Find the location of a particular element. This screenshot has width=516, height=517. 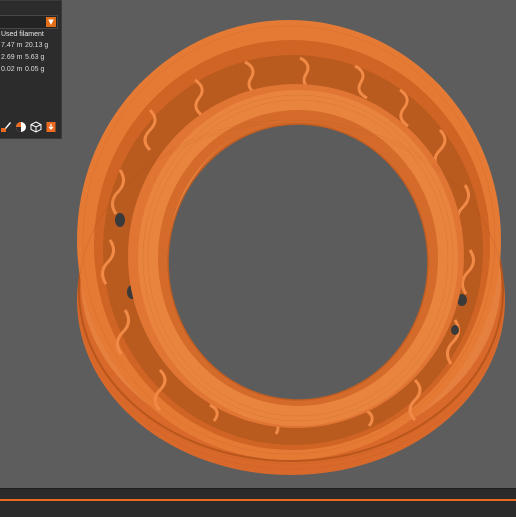

filament-weight: 0.05 g is located at coordinates (34, 69).